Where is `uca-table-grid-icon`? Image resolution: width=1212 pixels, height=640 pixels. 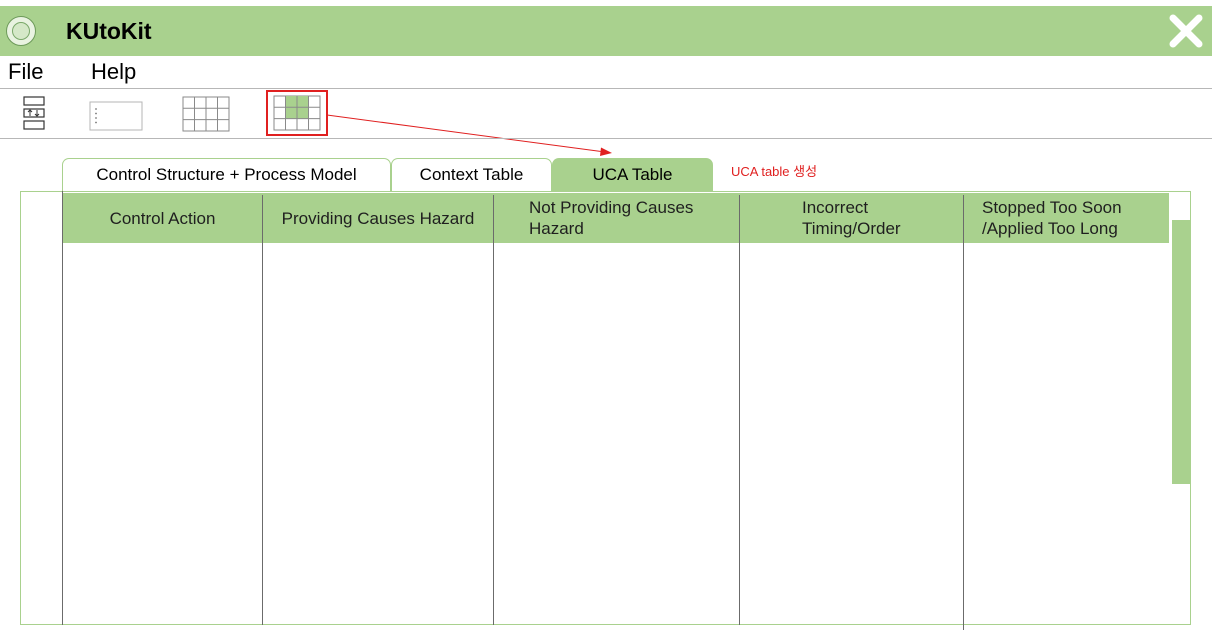
uca-table-grid-icon is located at coordinates (297, 113).